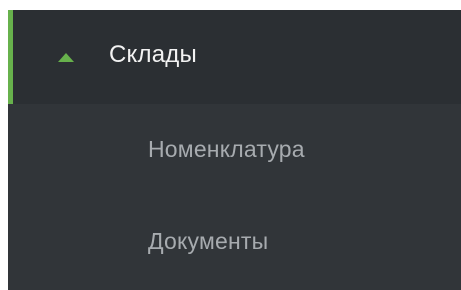 Image resolution: width=461 pixels, height=290 pixels. Describe the element at coordinates (153, 54) in the screenshot. I see `sidebar-section-label: Склады` at that location.